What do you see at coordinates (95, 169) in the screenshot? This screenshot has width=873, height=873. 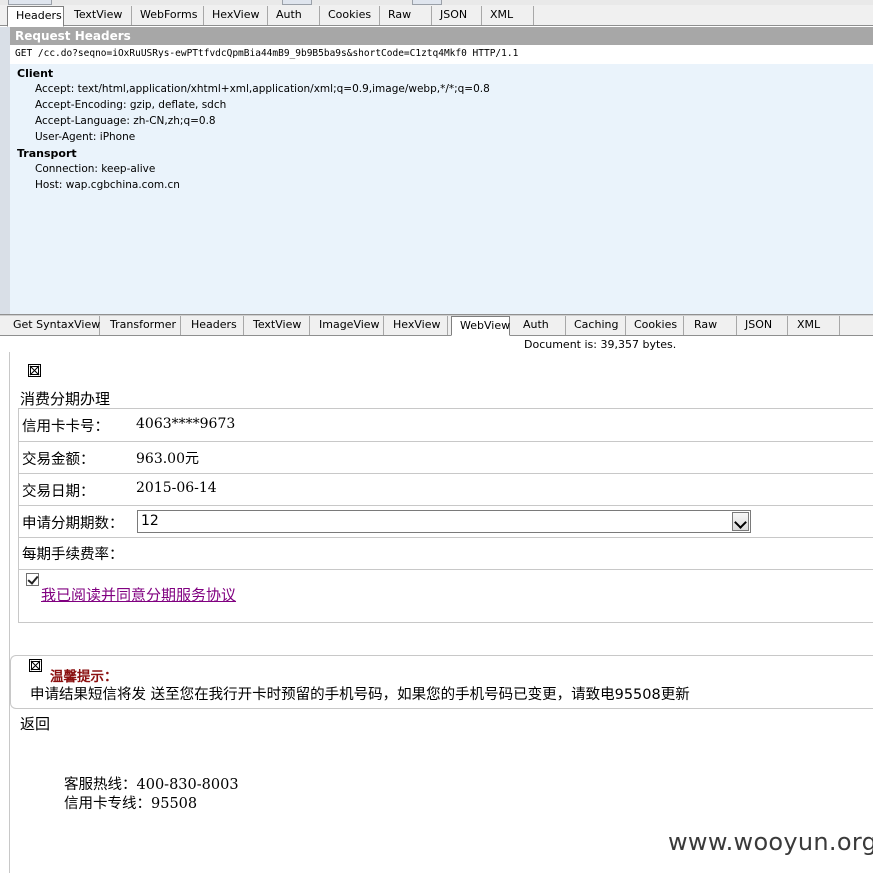 I see `header-item: Connection: keep-alive` at bounding box center [95, 169].